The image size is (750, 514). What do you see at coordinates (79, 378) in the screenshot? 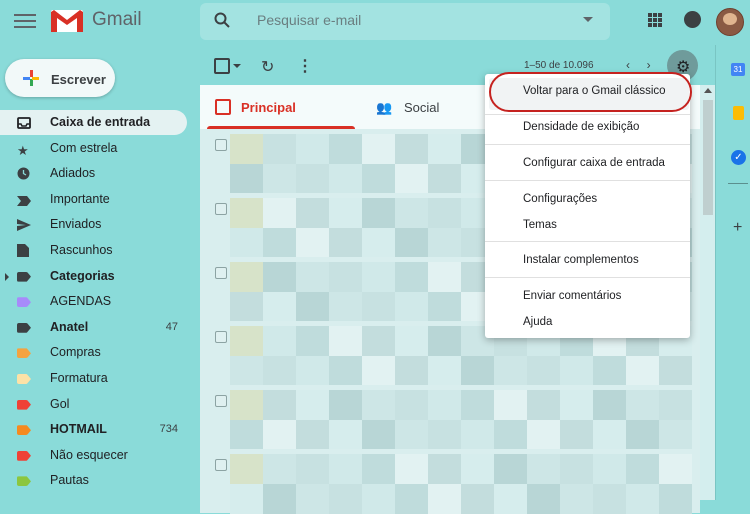
I see `sidebar-item-label: Formatura` at bounding box center [79, 378].